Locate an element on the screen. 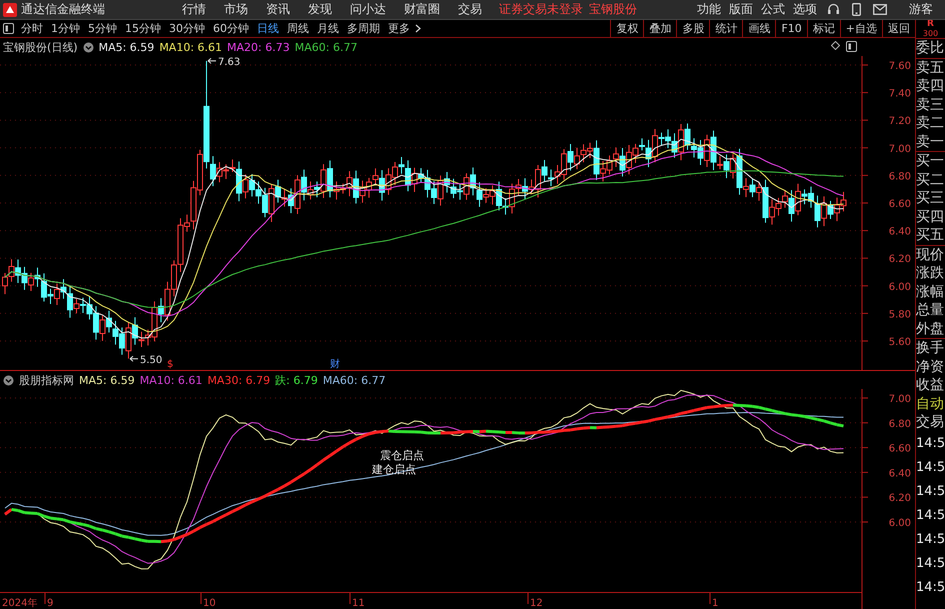 Image resolution: width=945 pixels, height=609 pixels. stock-label: 宝钢股份(日线) is located at coordinates (40, 47).